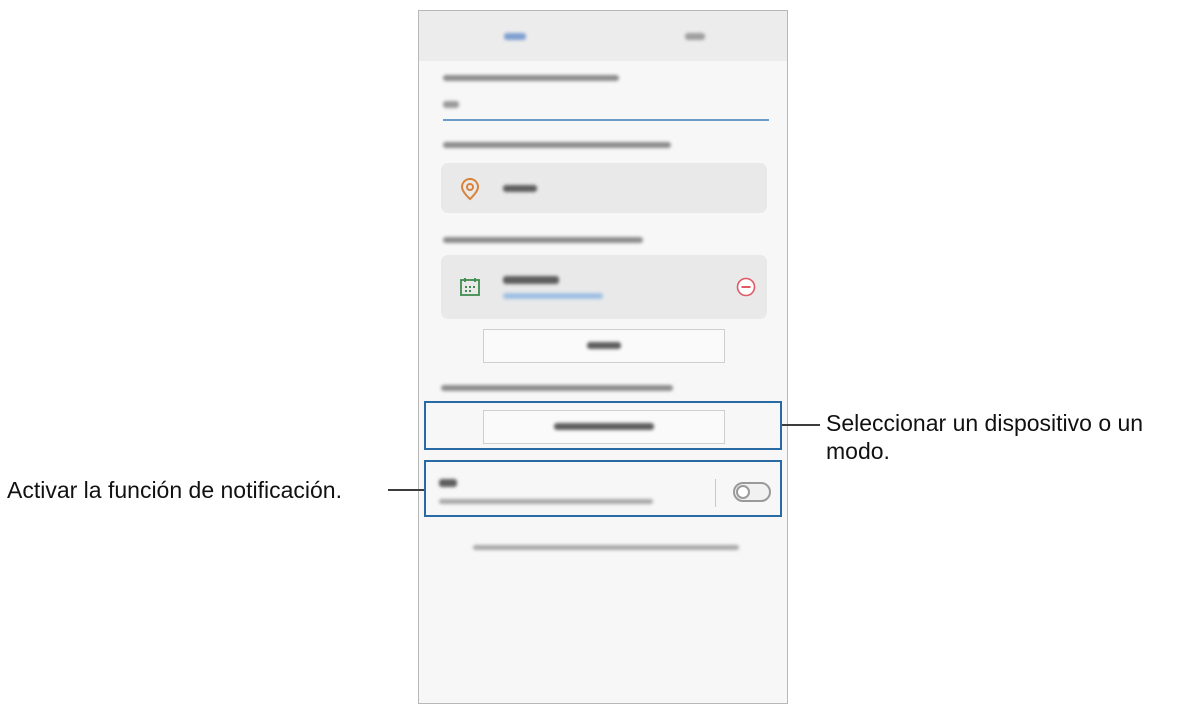 The height and width of the screenshot is (707, 1178). I want to click on location-prompt, so click(557, 145).